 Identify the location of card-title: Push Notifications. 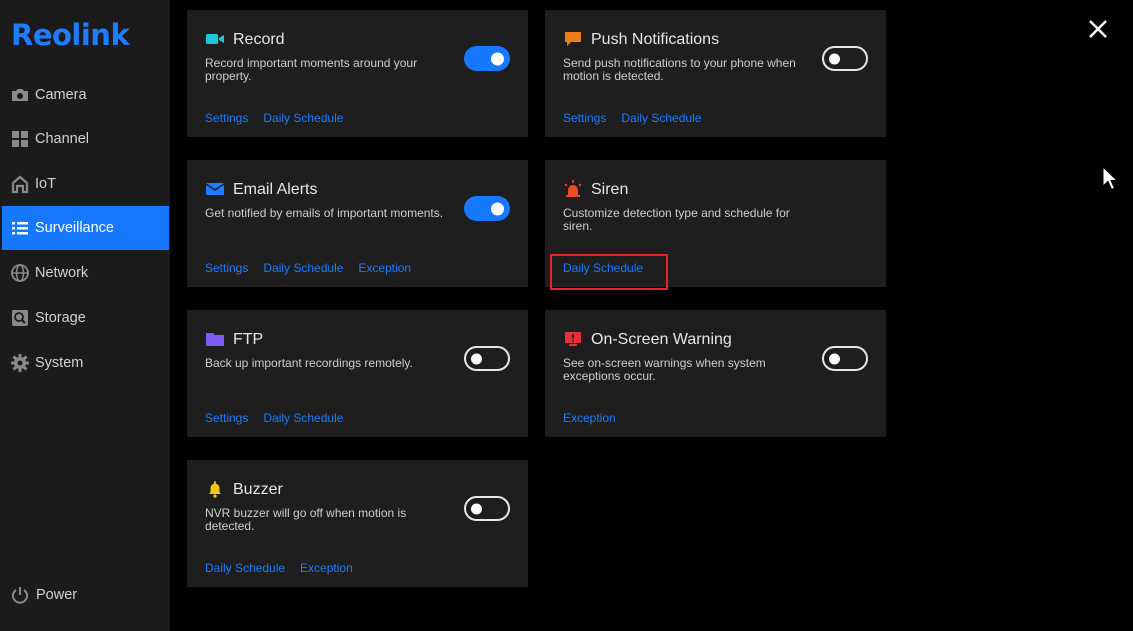
(655, 39).